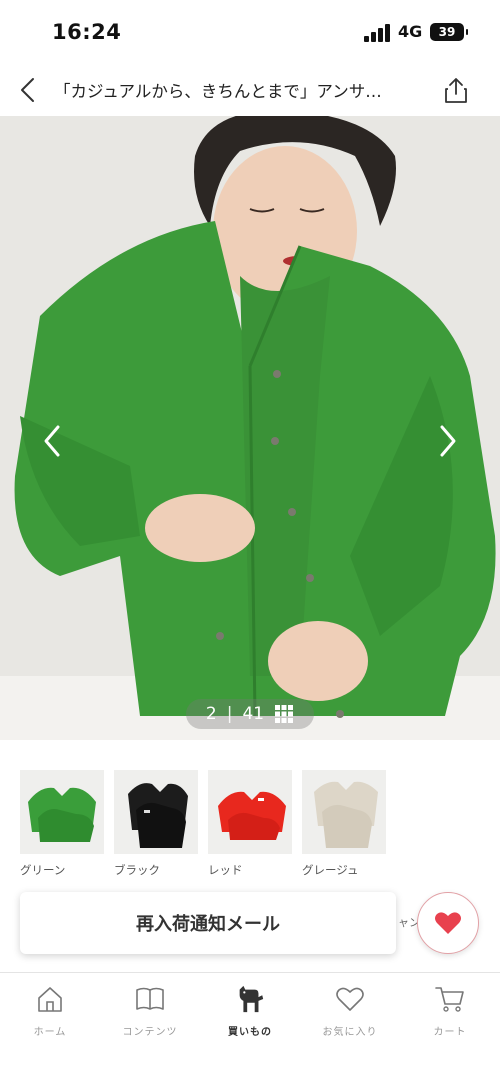  What do you see at coordinates (284, 714) in the screenshot?
I see `grid-icon` at bounding box center [284, 714].